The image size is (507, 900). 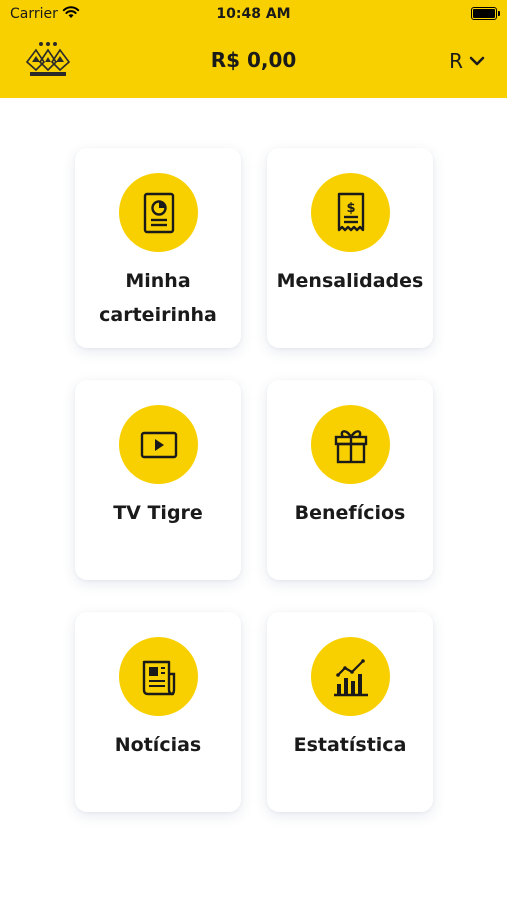 I want to click on video-play-icon, so click(x=158, y=444).